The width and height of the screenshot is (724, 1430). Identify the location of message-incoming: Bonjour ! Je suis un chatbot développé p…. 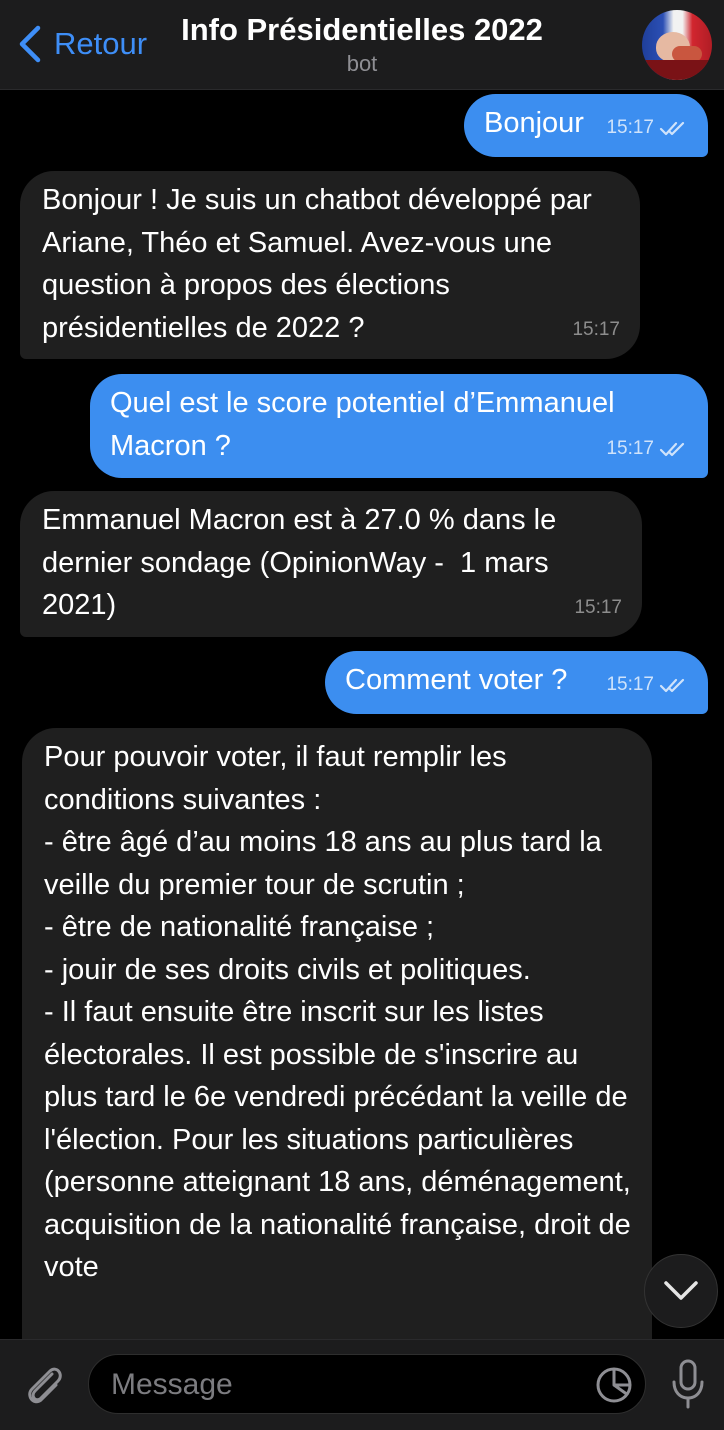
(330, 265).